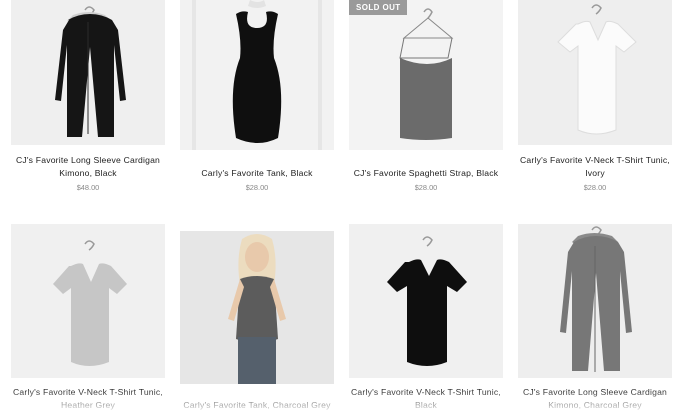 The image size is (680, 412). I want to click on product-price: $48.00, so click(88, 187).